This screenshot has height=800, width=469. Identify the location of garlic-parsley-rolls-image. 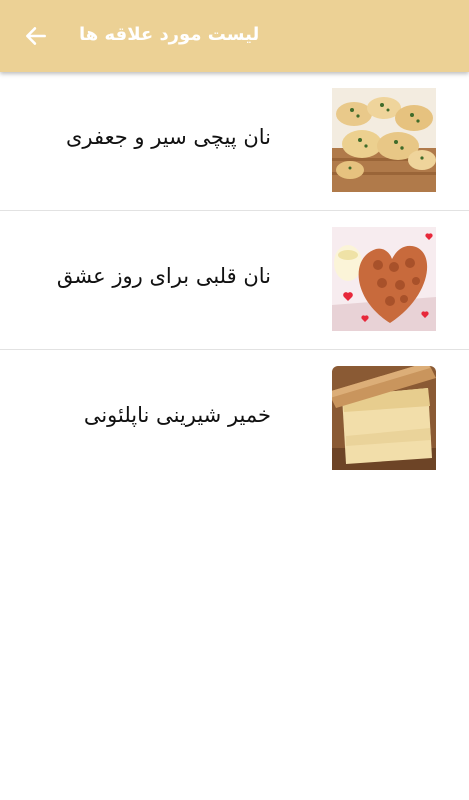
(384, 140).